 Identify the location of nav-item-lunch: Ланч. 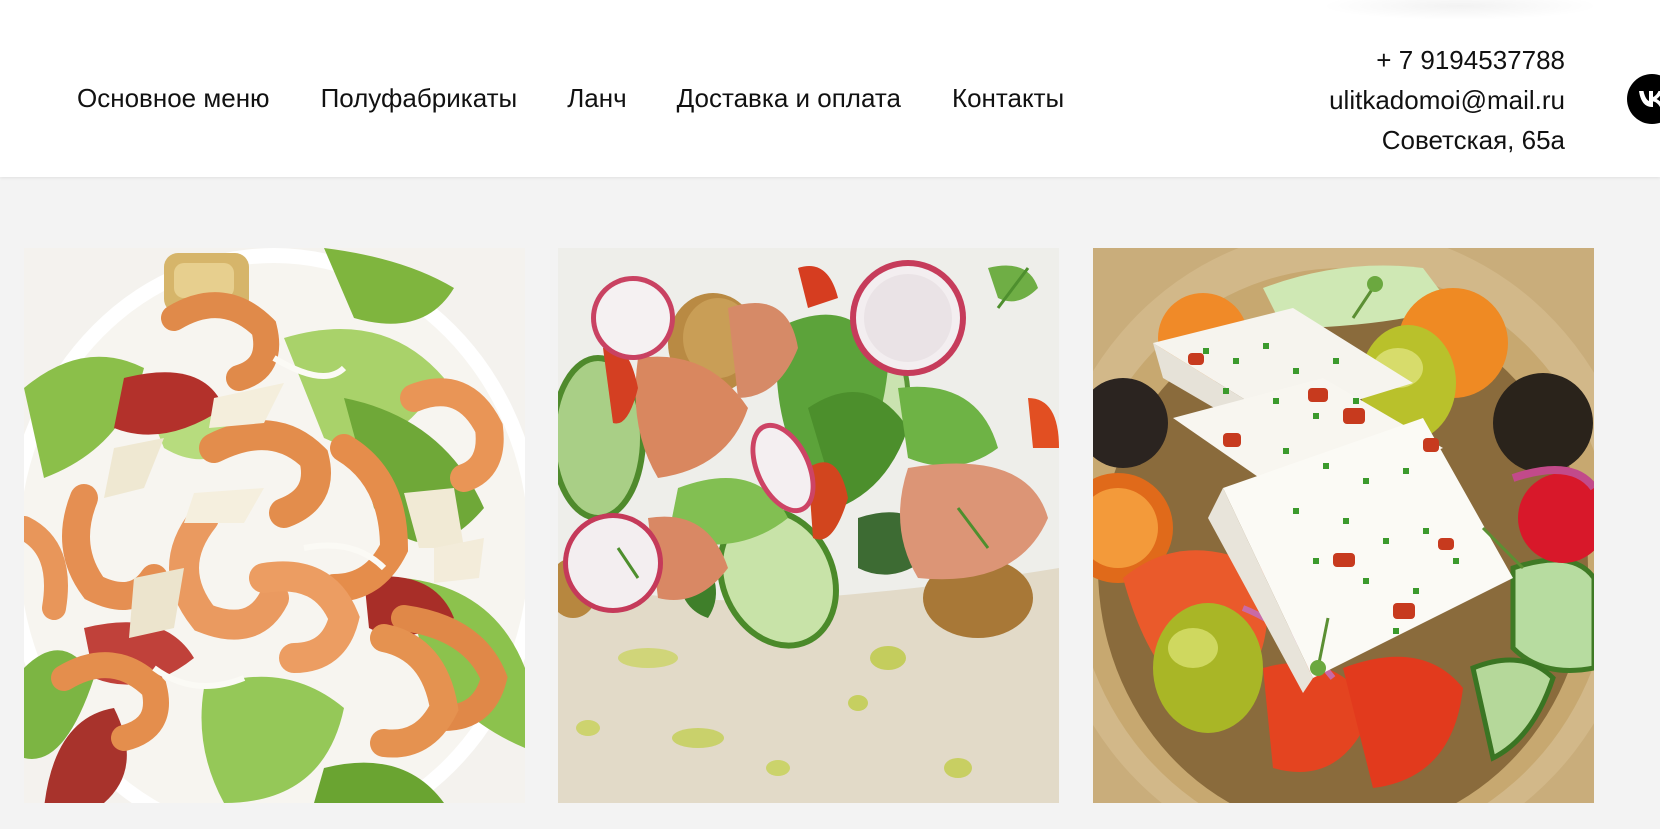
(596, 98).